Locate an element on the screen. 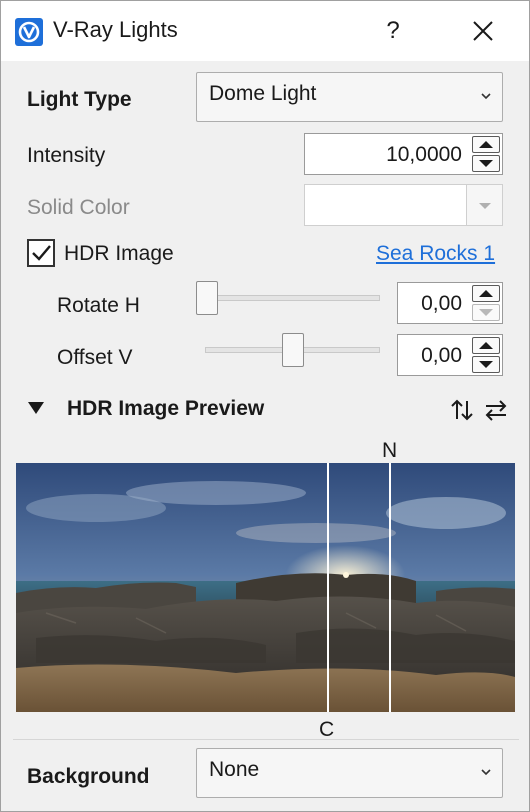  title-bar: V-Ray Lights ? is located at coordinates (265, 31).